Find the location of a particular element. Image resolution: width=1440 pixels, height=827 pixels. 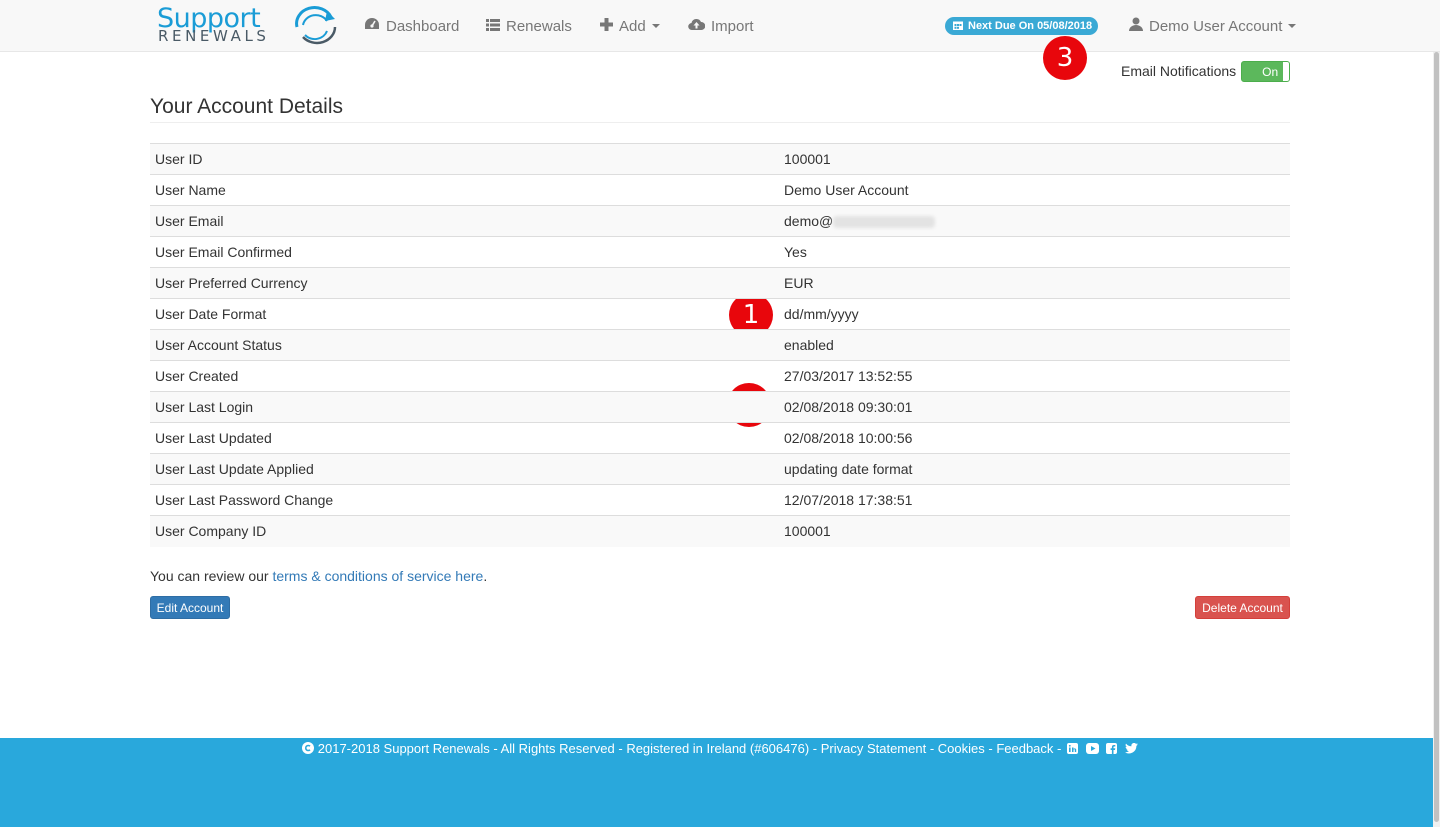

youtube-icon is located at coordinates (1092, 748).